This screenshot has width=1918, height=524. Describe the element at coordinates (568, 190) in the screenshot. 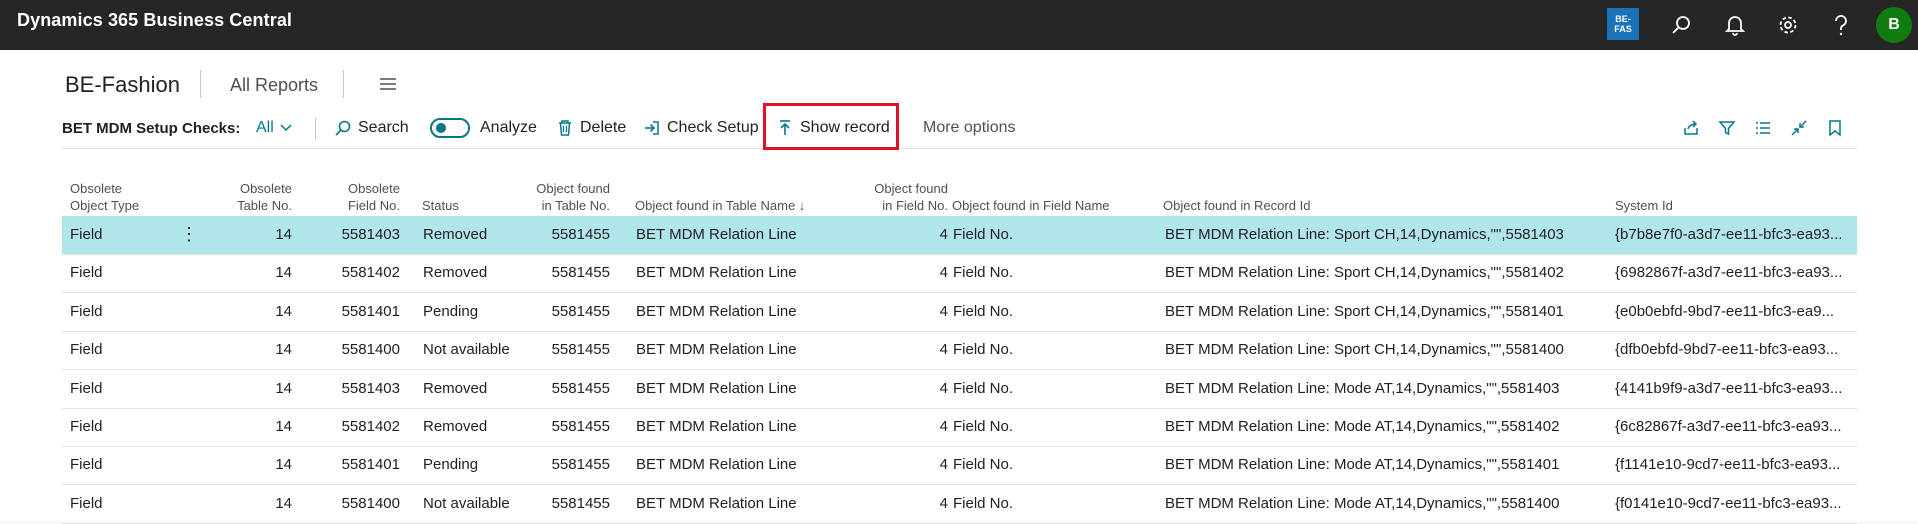

I see `column-header-object-found-in-table-no: Object found in Table No.` at that location.